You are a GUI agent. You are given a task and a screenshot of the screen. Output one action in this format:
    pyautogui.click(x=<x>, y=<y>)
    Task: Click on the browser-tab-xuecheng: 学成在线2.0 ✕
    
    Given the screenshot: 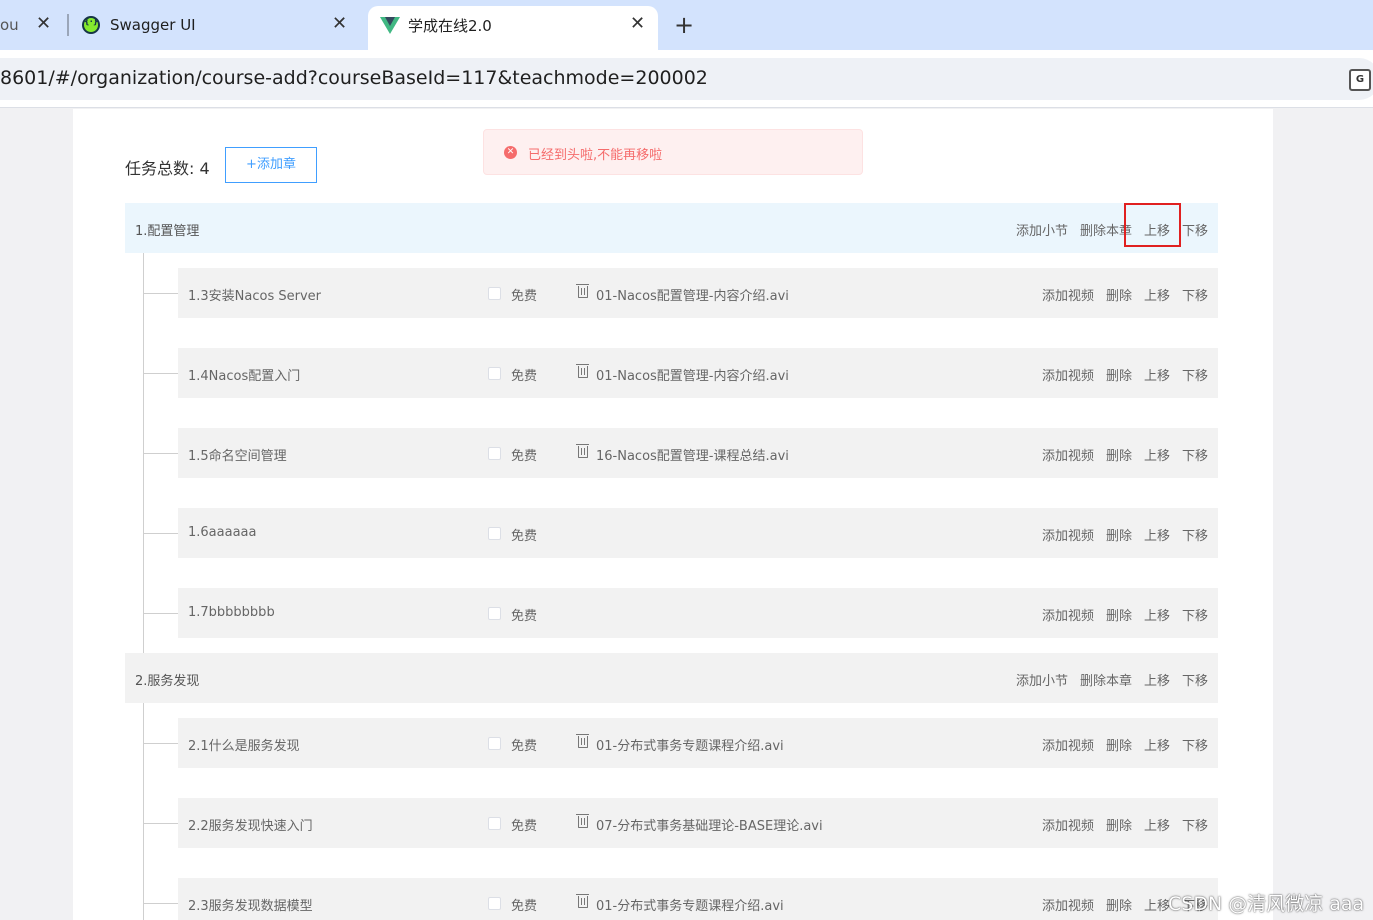 What is the action you would take?
    pyautogui.click(x=520, y=25)
    